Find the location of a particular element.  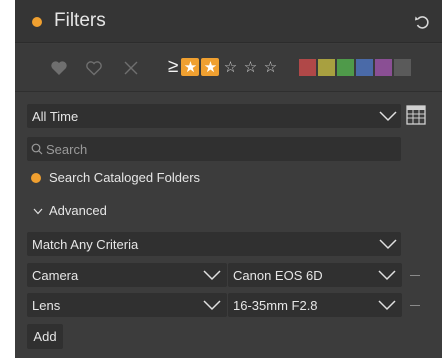

rule-value-dropdown: Canon EOS 6D is located at coordinates (315, 275).